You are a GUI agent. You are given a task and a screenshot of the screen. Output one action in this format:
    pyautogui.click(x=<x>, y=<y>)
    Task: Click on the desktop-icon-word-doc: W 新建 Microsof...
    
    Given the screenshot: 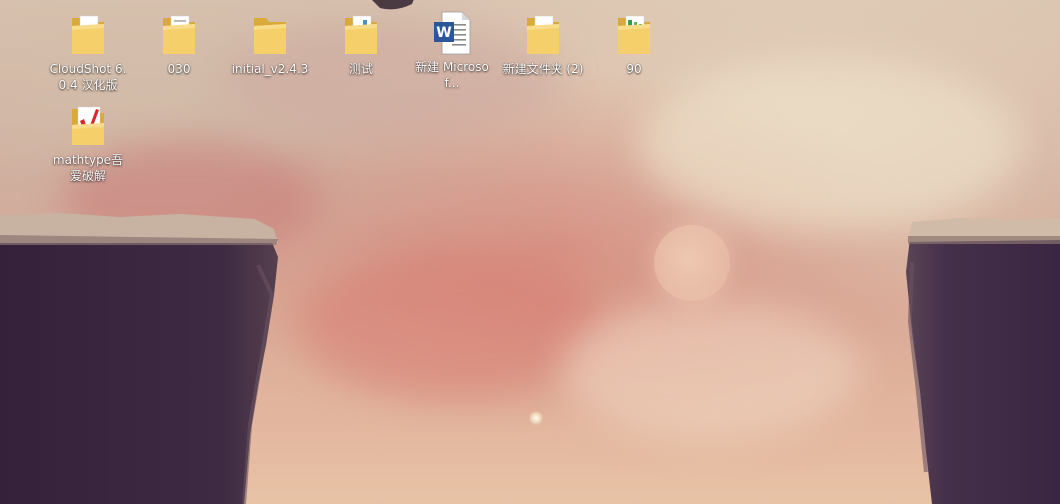 What is the action you would take?
    pyautogui.click(x=452, y=50)
    